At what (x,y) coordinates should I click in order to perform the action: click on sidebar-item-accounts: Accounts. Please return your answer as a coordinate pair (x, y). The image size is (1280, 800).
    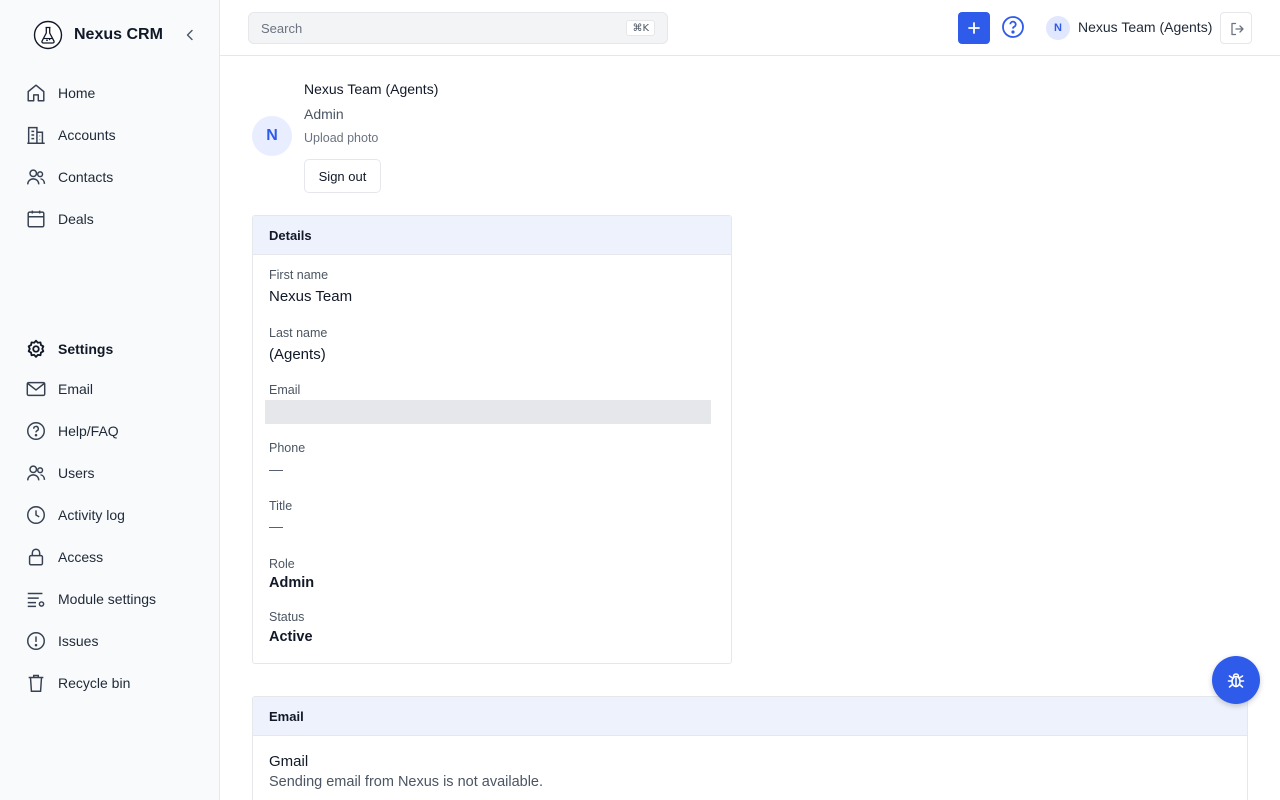
    Looking at the image, I should click on (110, 135).